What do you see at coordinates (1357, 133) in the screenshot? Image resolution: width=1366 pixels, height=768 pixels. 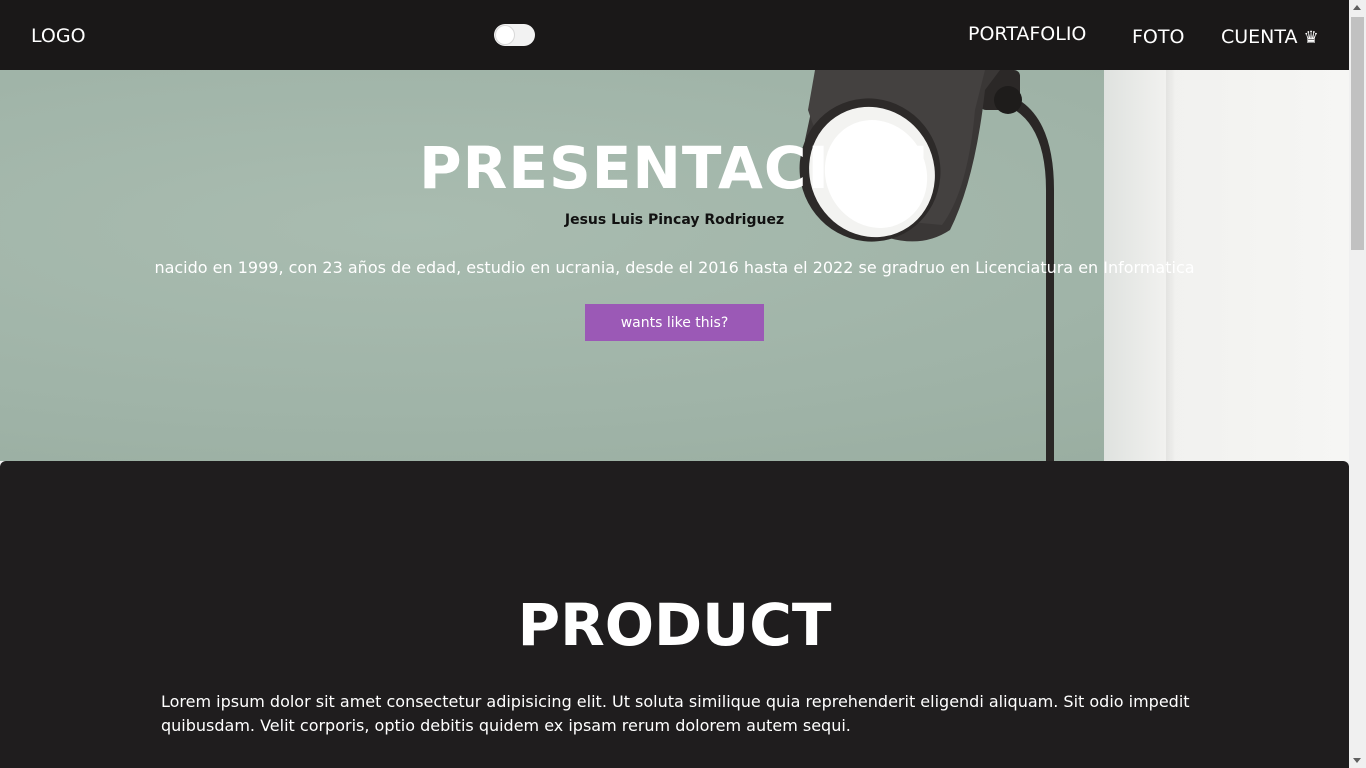 I see `scroll-thumb` at bounding box center [1357, 133].